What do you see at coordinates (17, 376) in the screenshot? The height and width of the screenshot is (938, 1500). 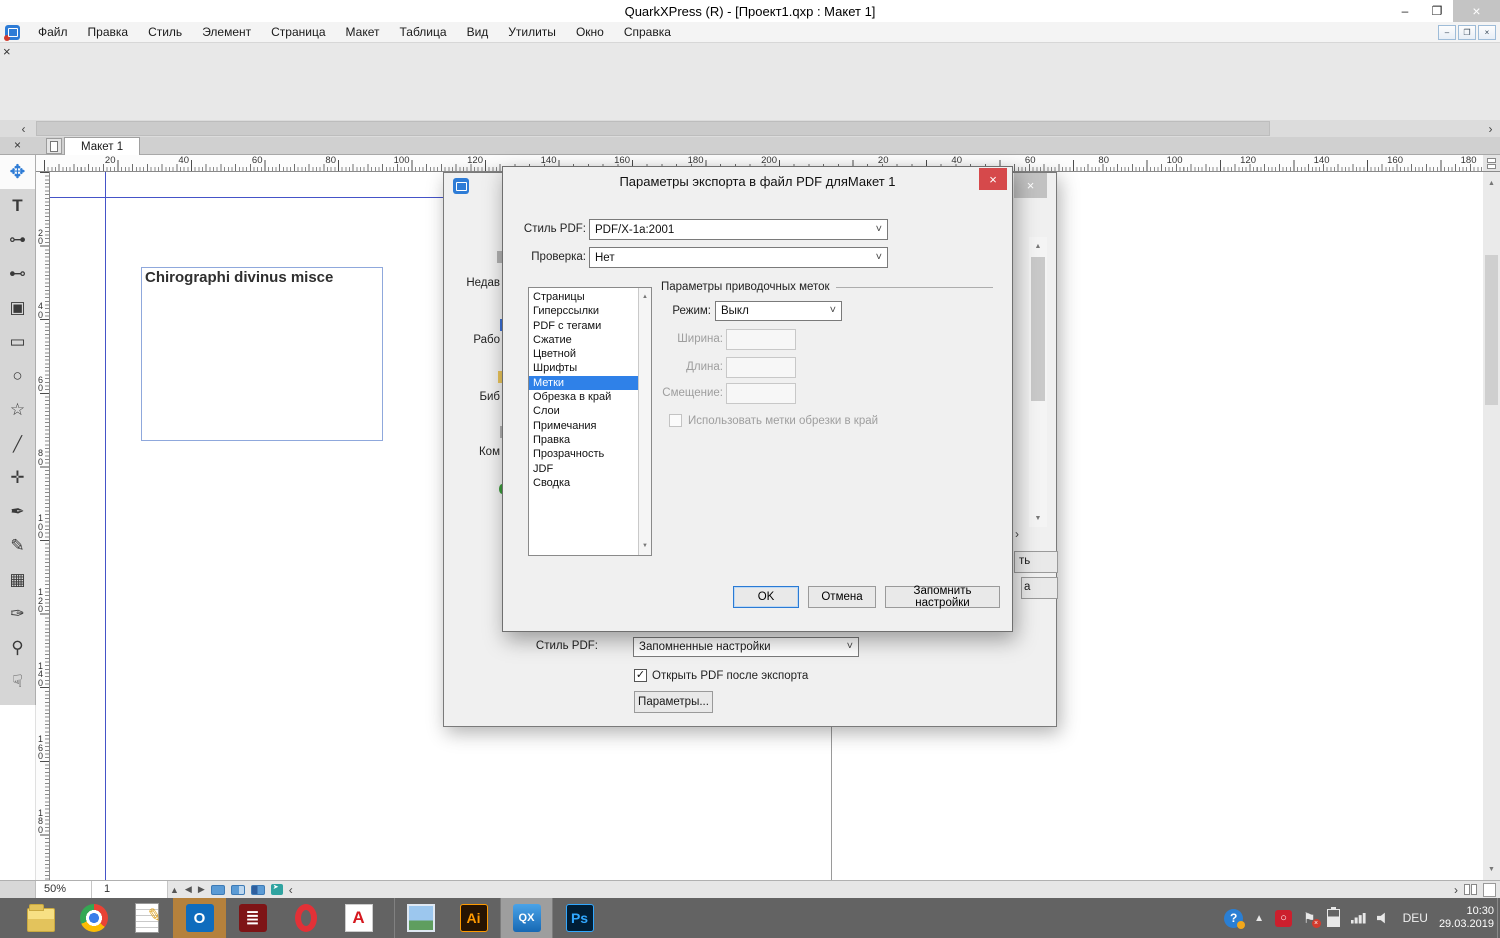 I see `oval-tool: ○` at bounding box center [17, 376].